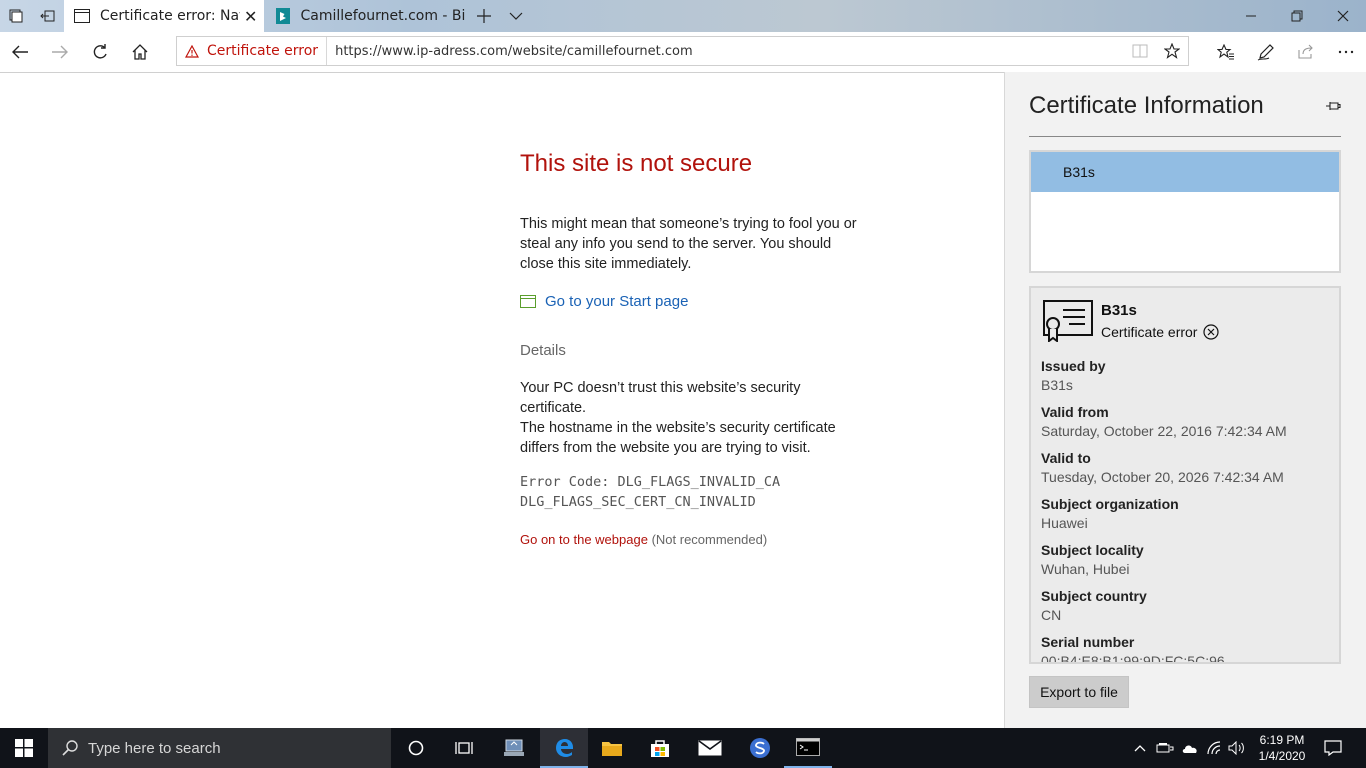 The height and width of the screenshot is (768, 1366). What do you see at coordinates (1172, 51) in the screenshot?
I see `favorite-star-icon` at bounding box center [1172, 51].